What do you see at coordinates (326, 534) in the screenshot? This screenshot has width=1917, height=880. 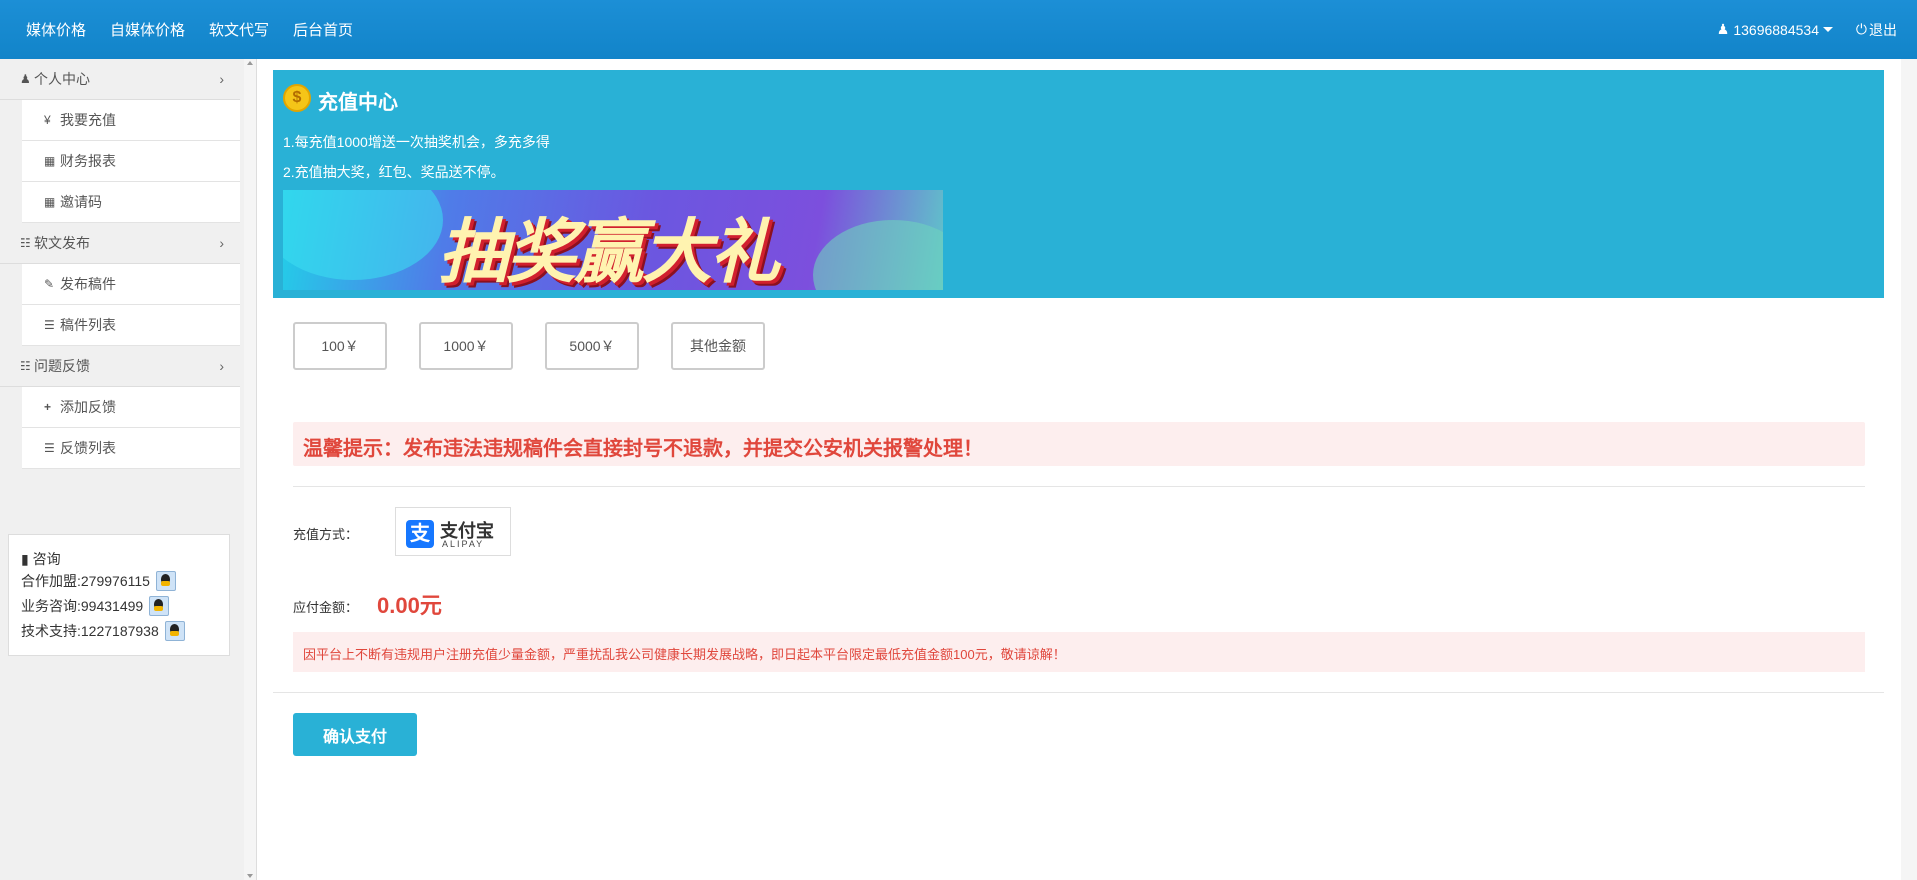 I see `payment-method-label: 充值方式：` at bounding box center [326, 534].